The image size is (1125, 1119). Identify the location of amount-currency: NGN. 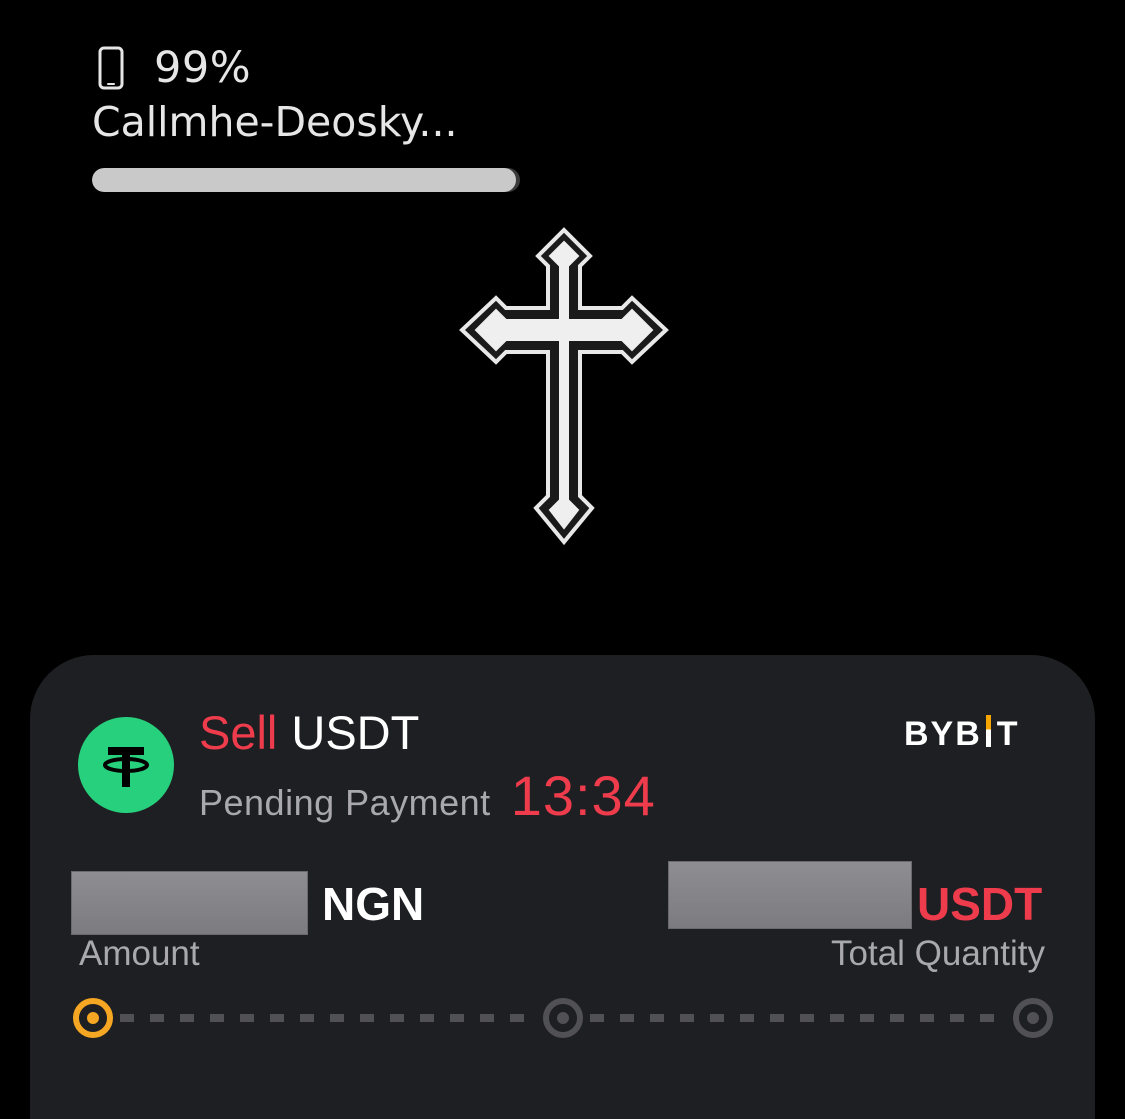
(373, 904).